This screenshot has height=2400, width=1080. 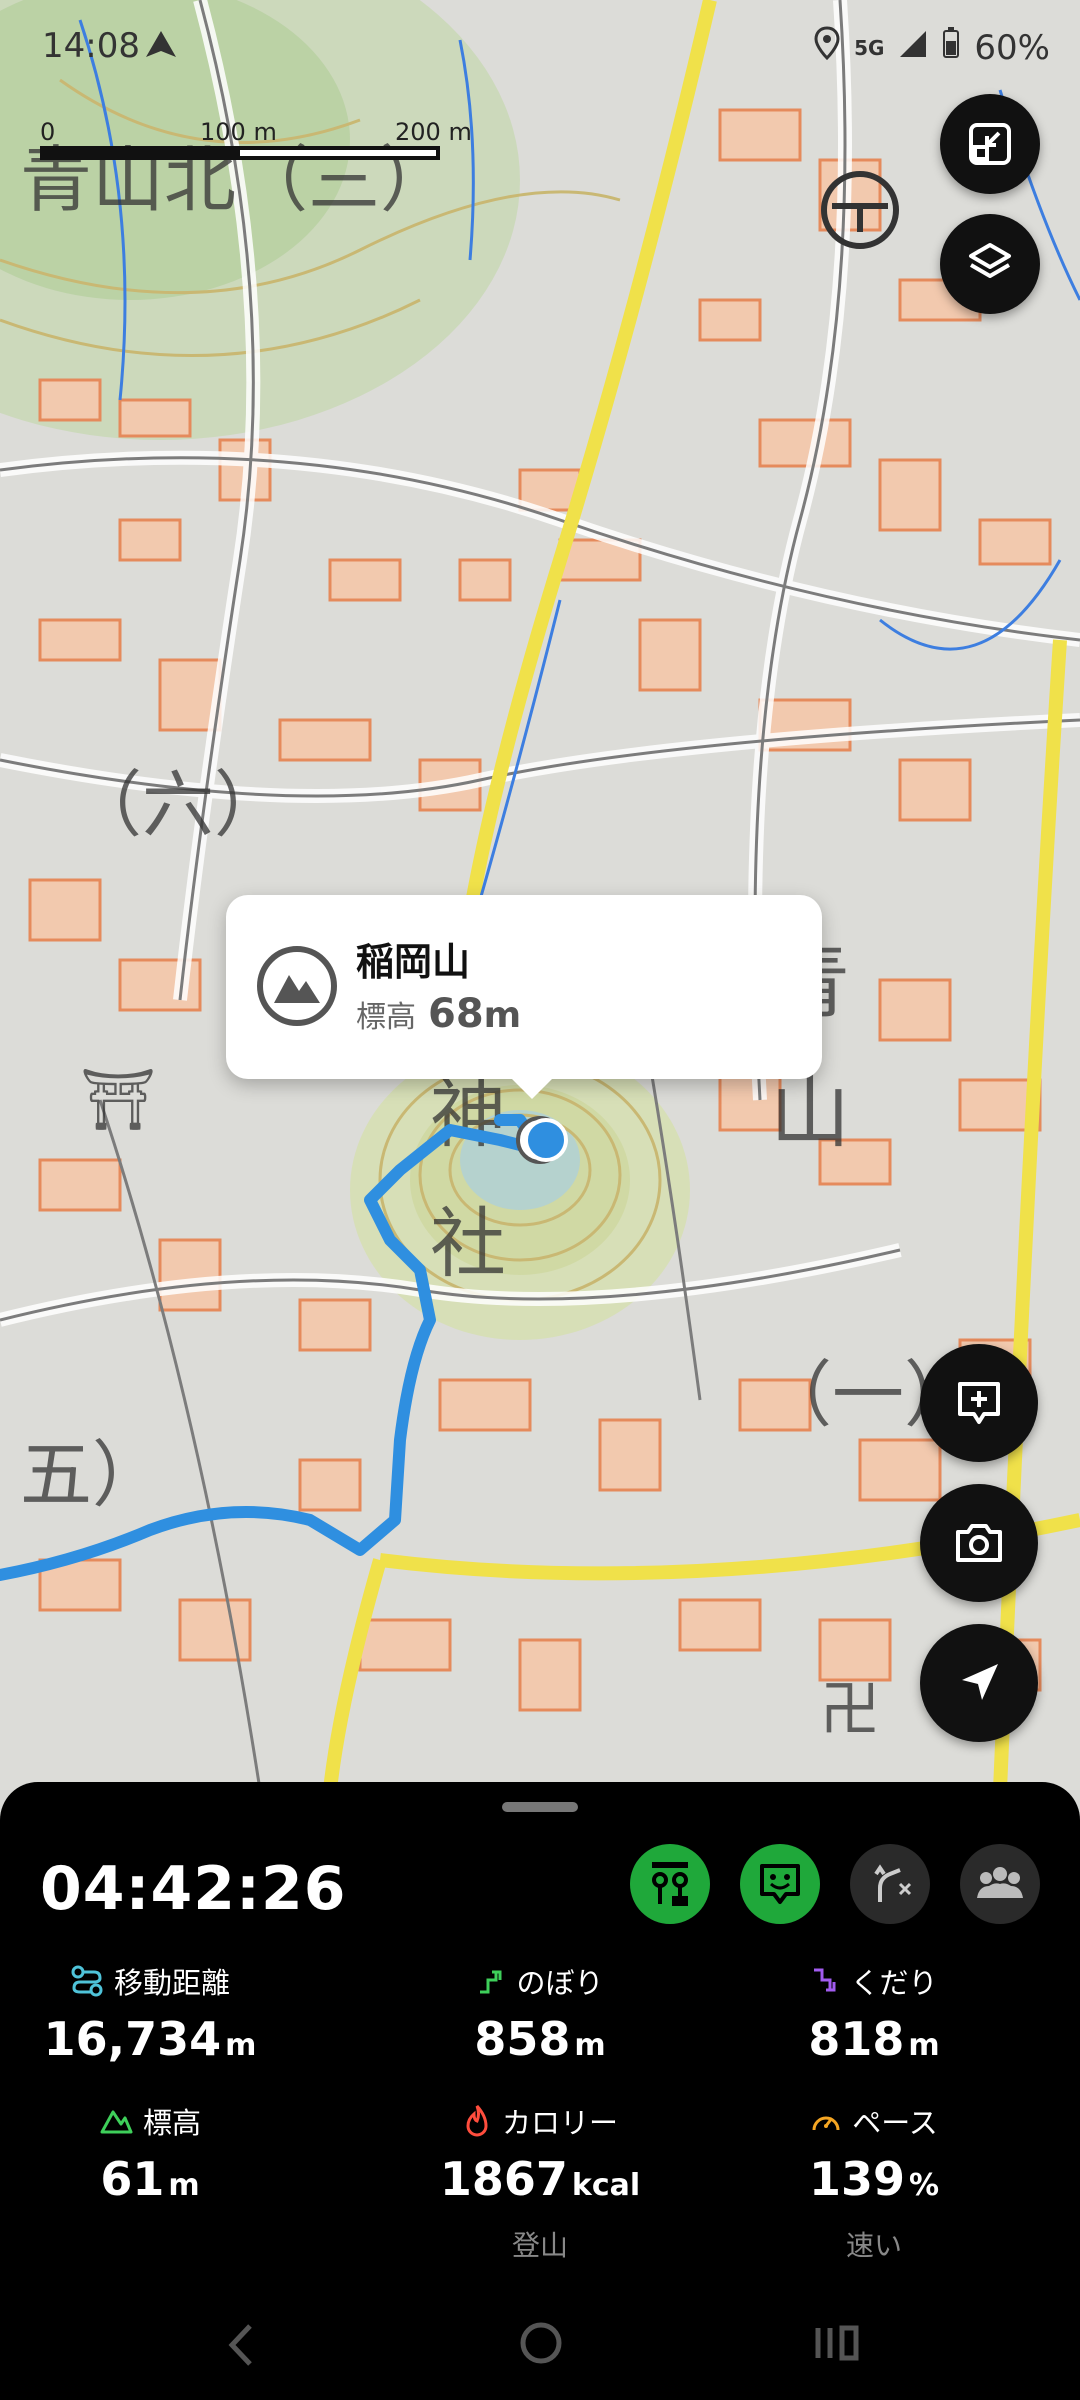 What do you see at coordinates (178, 805) in the screenshot?
I see `map-label-6: （六）` at bounding box center [178, 805].